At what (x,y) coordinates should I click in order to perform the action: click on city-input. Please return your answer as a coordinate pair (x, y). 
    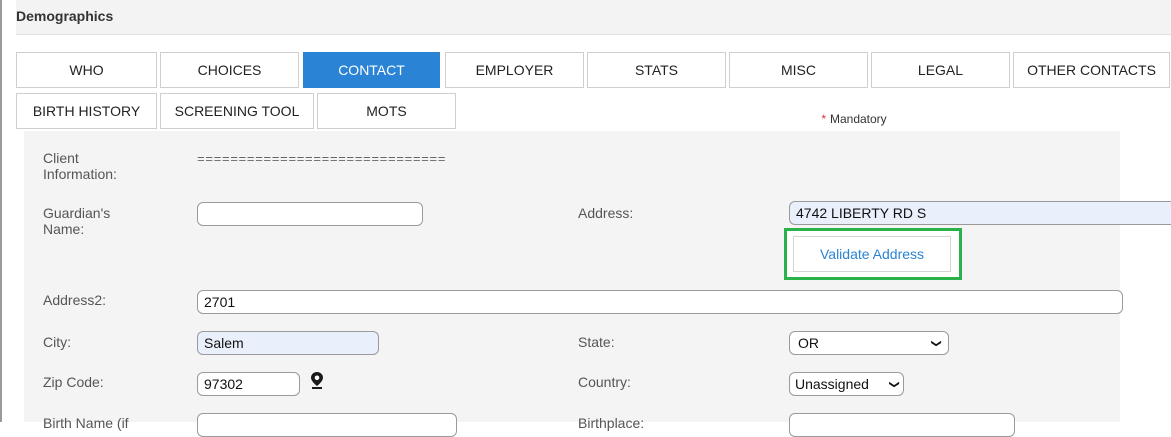
    Looking at the image, I should click on (288, 343).